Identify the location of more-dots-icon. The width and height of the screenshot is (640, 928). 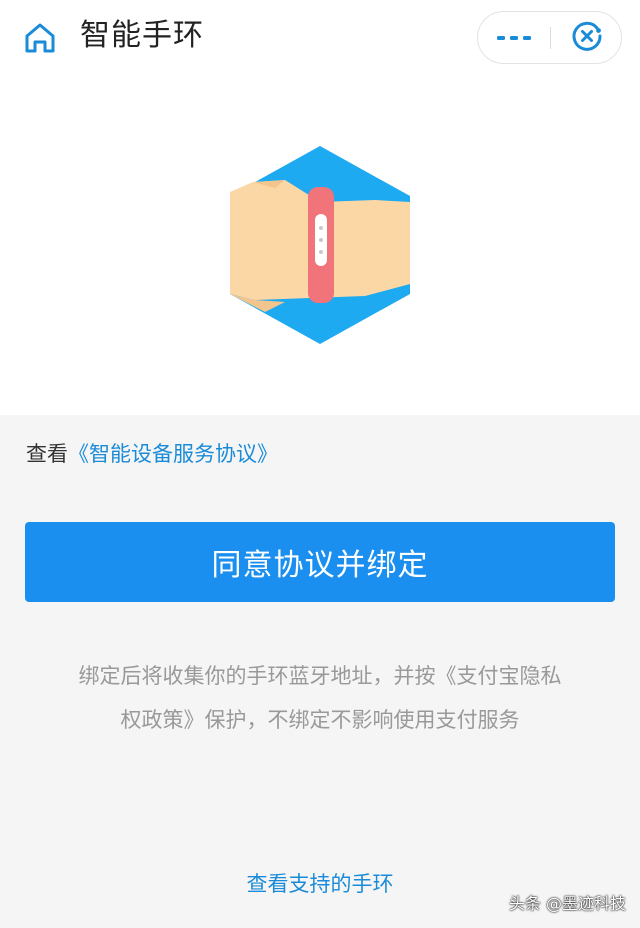
(514, 37).